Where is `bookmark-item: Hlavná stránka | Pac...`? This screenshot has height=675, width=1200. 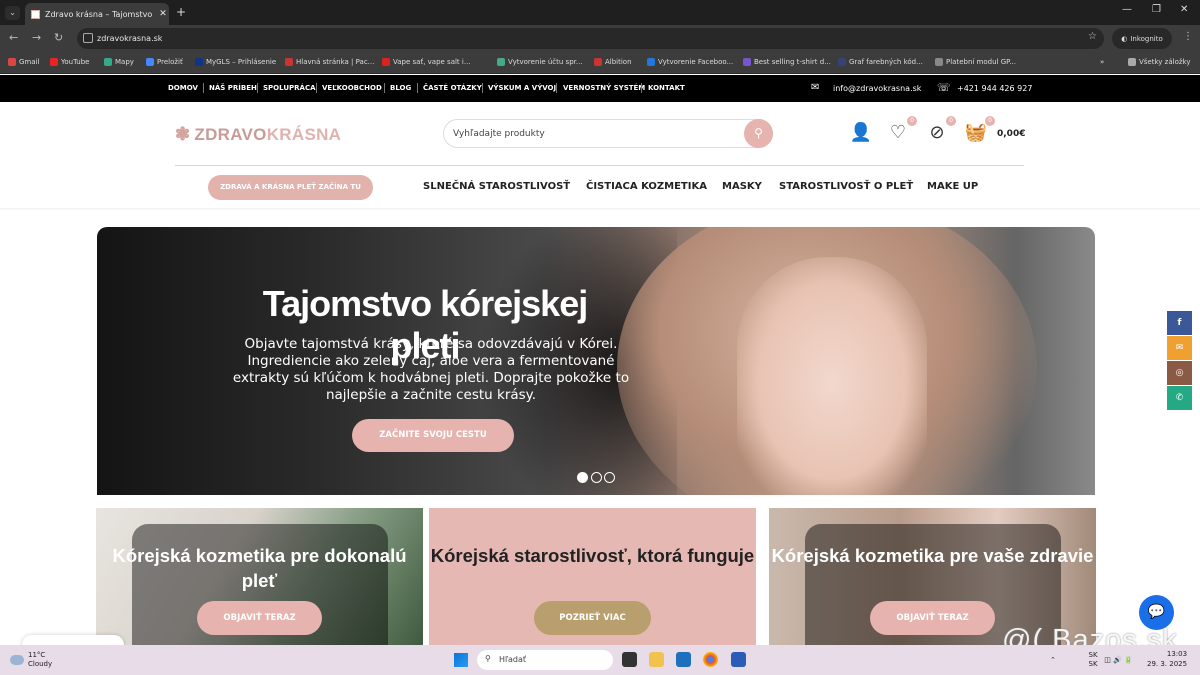
bookmark-item: Hlavná stránka | Pac... is located at coordinates (329, 62).